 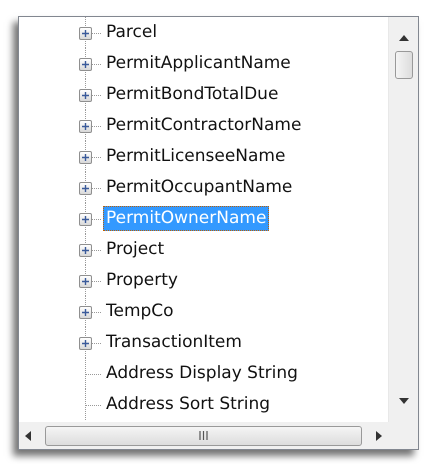 What do you see at coordinates (195, 157) in the screenshot?
I see `tree-item: PermitLicenseeName` at bounding box center [195, 157].